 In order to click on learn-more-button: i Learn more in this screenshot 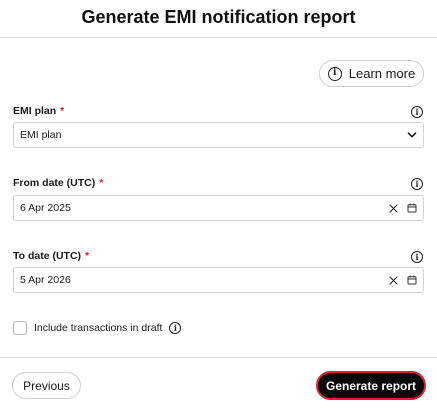, I will do `click(371, 73)`.